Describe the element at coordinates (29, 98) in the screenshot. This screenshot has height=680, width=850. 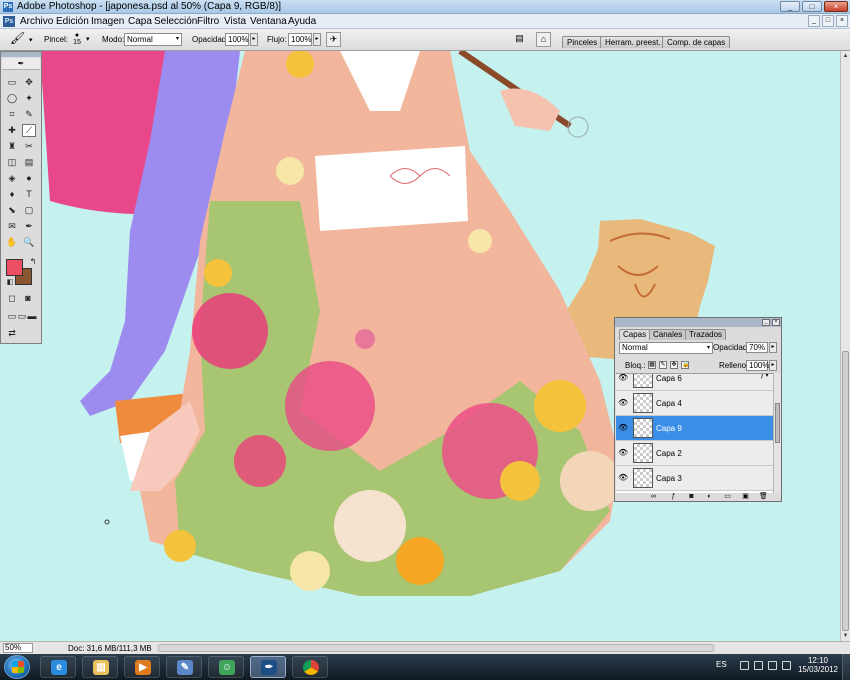
I see `magic-wand-tool-icon: ✦` at that location.